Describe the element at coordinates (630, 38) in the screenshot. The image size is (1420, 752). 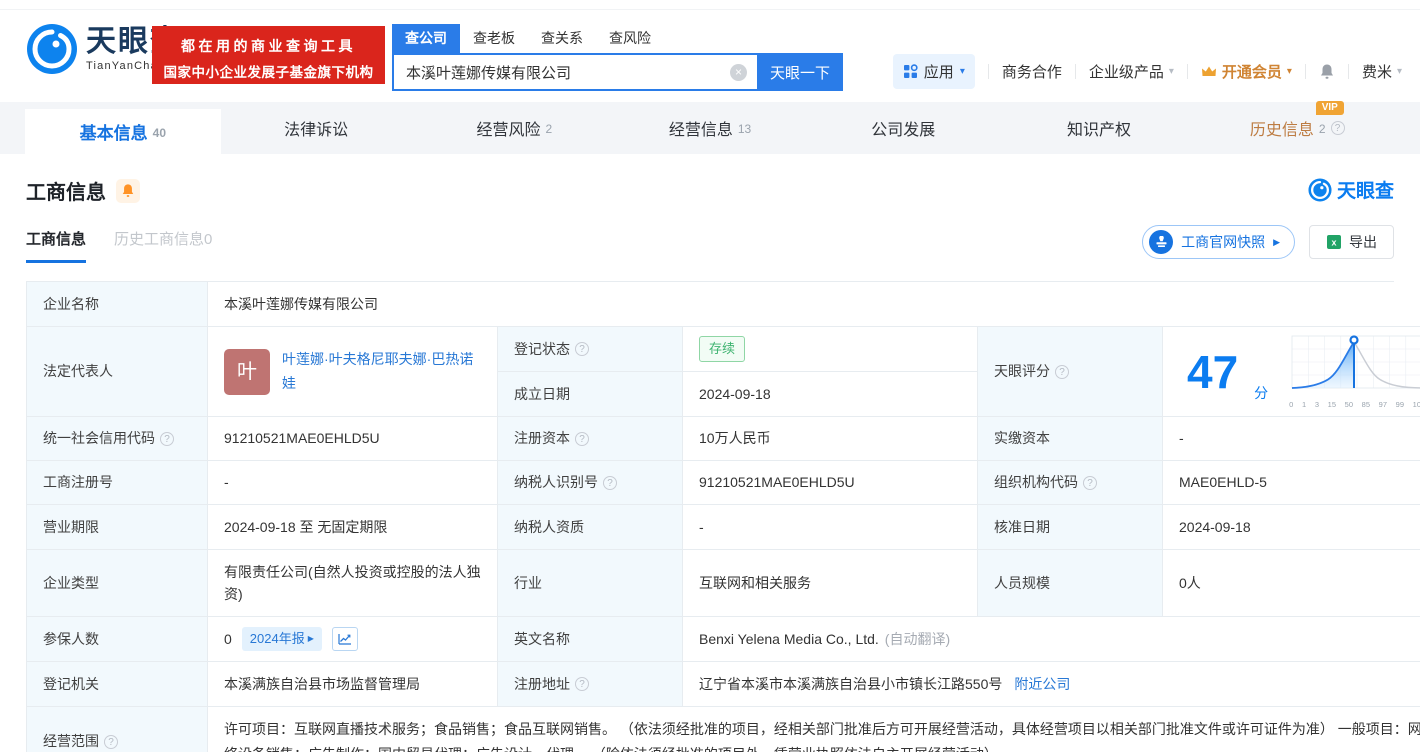
I see `search-tab-risk: 查风险` at that location.